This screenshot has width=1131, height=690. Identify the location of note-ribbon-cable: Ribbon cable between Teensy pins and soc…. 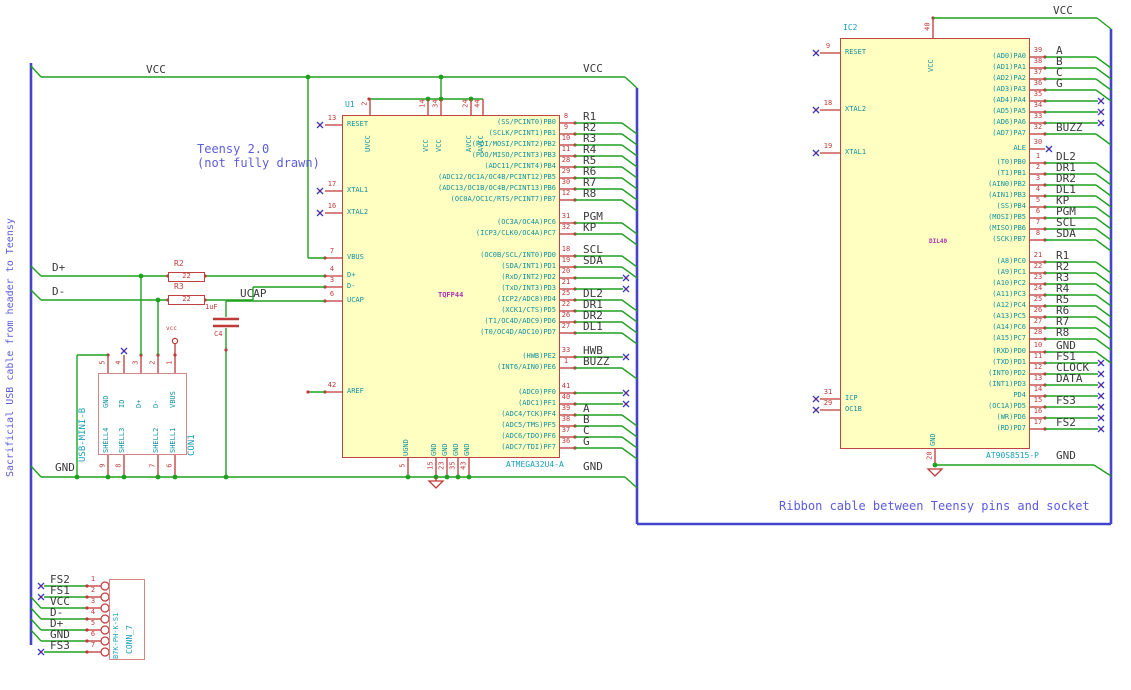
(934, 506).